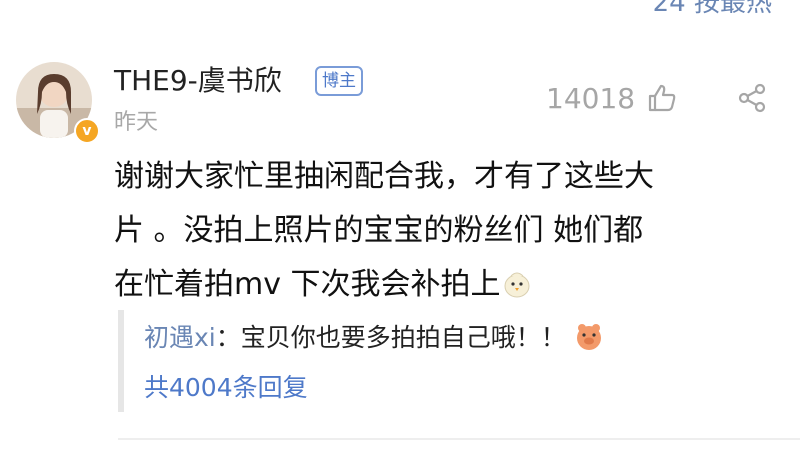 The image size is (800, 468). Describe the element at coordinates (307, 284) in the screenshot. I see `comment-line: 在忙着拍mv 下次我会补拍上` at that location.